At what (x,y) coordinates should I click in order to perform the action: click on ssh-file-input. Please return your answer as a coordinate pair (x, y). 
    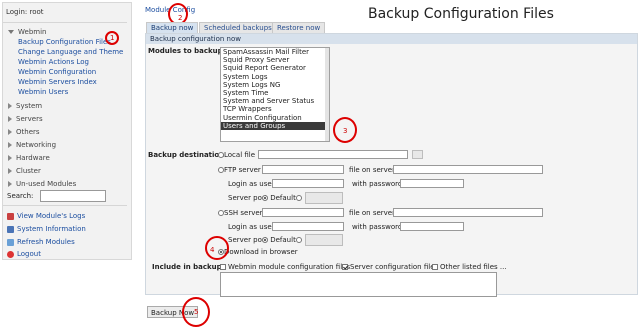
    Looking at the image, I should click on (468, 212).